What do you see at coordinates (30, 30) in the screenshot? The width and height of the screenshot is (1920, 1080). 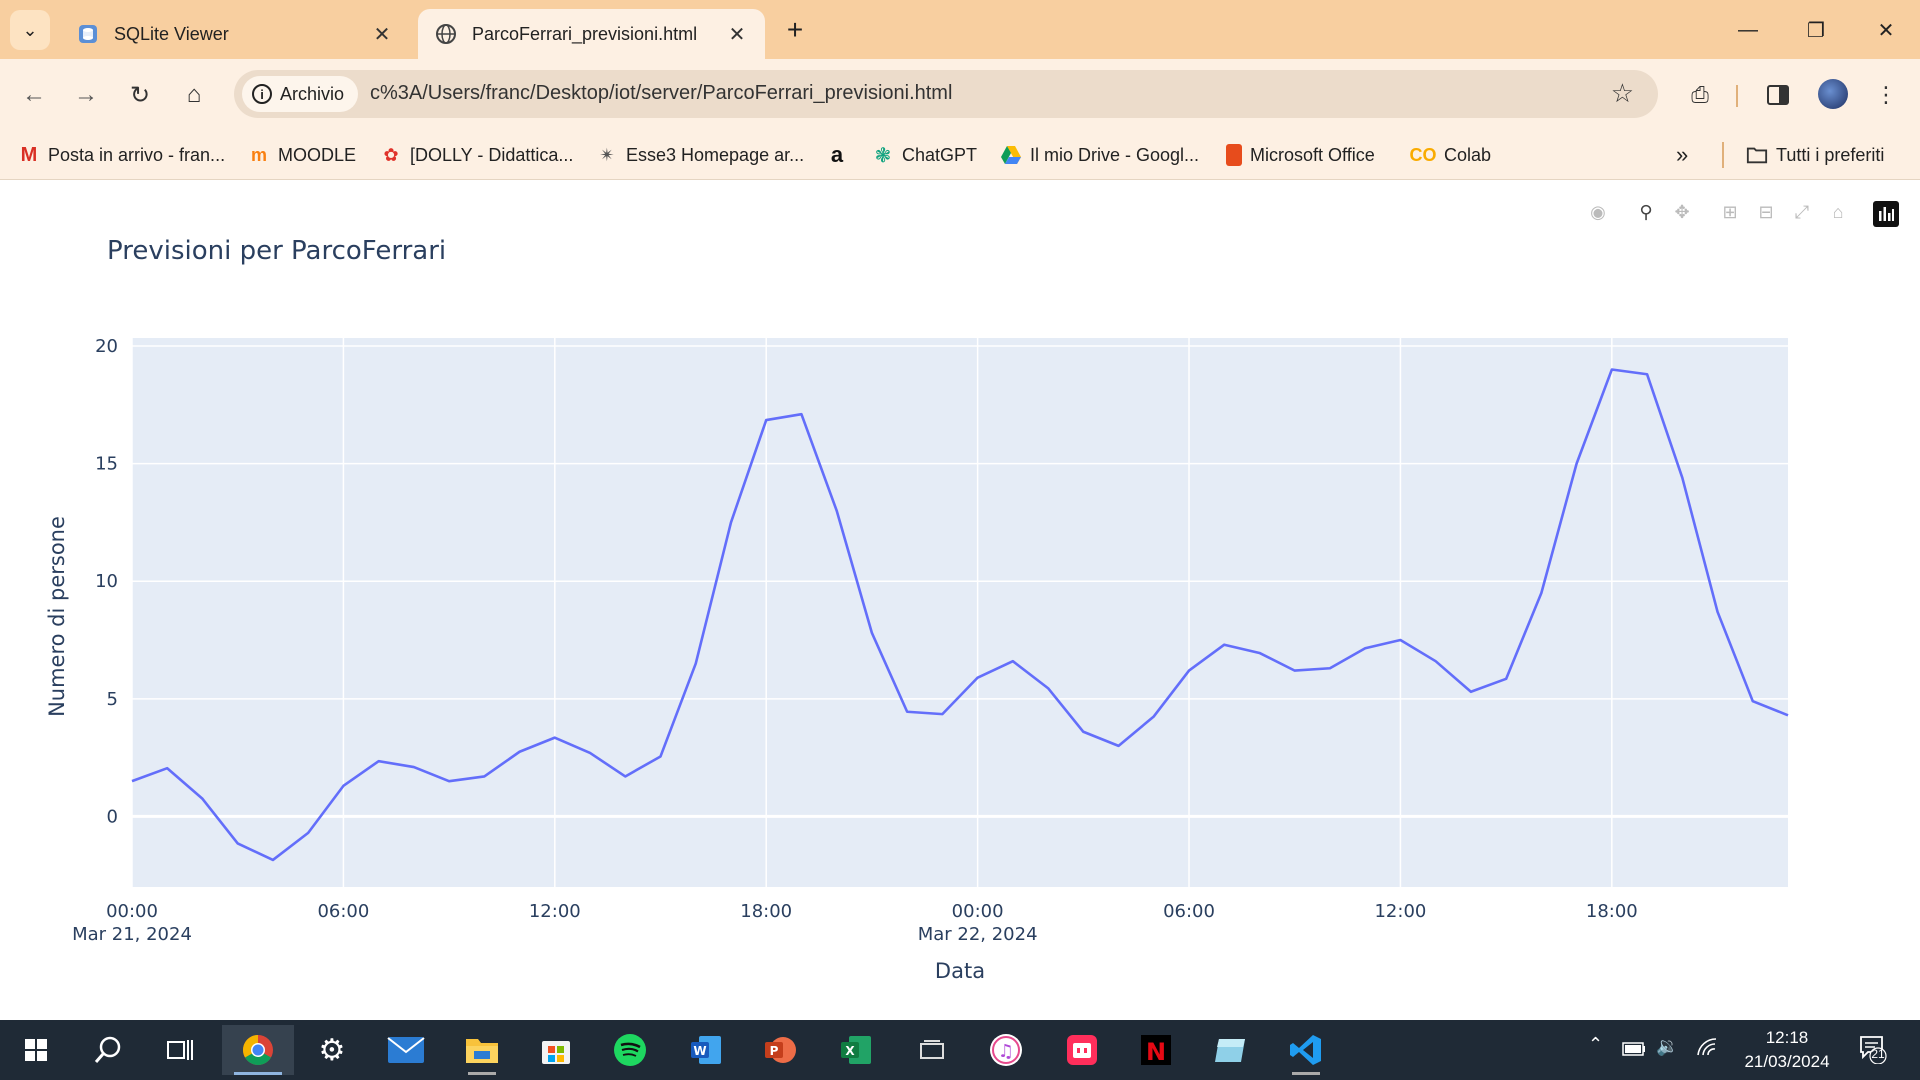 I see `tab-search-button: ⌄` at bounding box center [30, 30].